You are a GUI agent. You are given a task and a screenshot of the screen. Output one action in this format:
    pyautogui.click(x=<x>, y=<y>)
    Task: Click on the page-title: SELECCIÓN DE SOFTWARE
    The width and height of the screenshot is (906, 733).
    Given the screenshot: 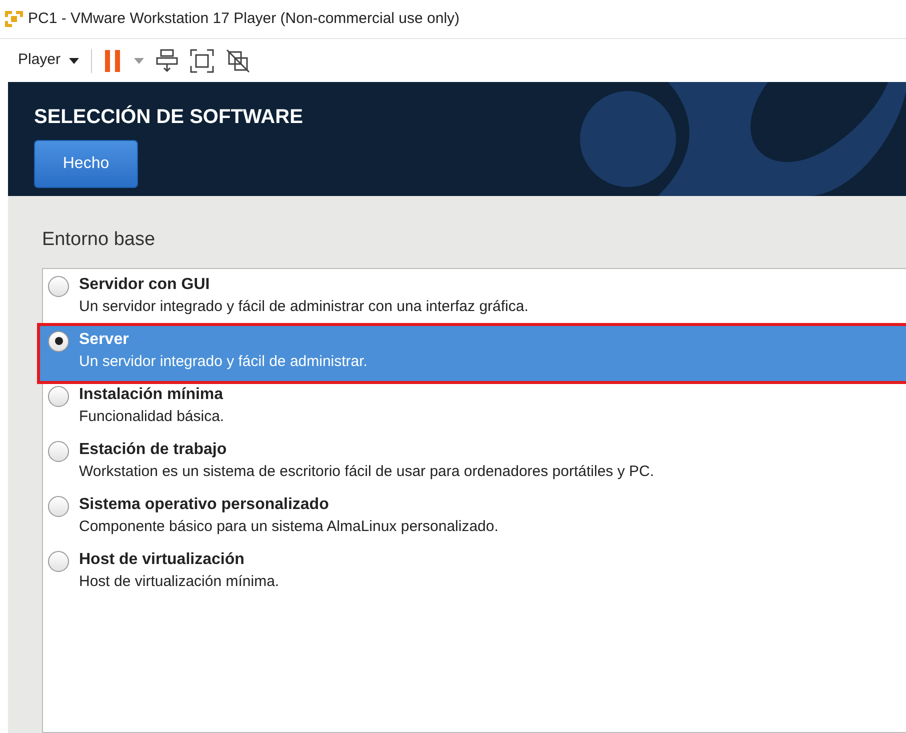 What is the action you would take?
    pyautogui.click(x=168, y=117)
    